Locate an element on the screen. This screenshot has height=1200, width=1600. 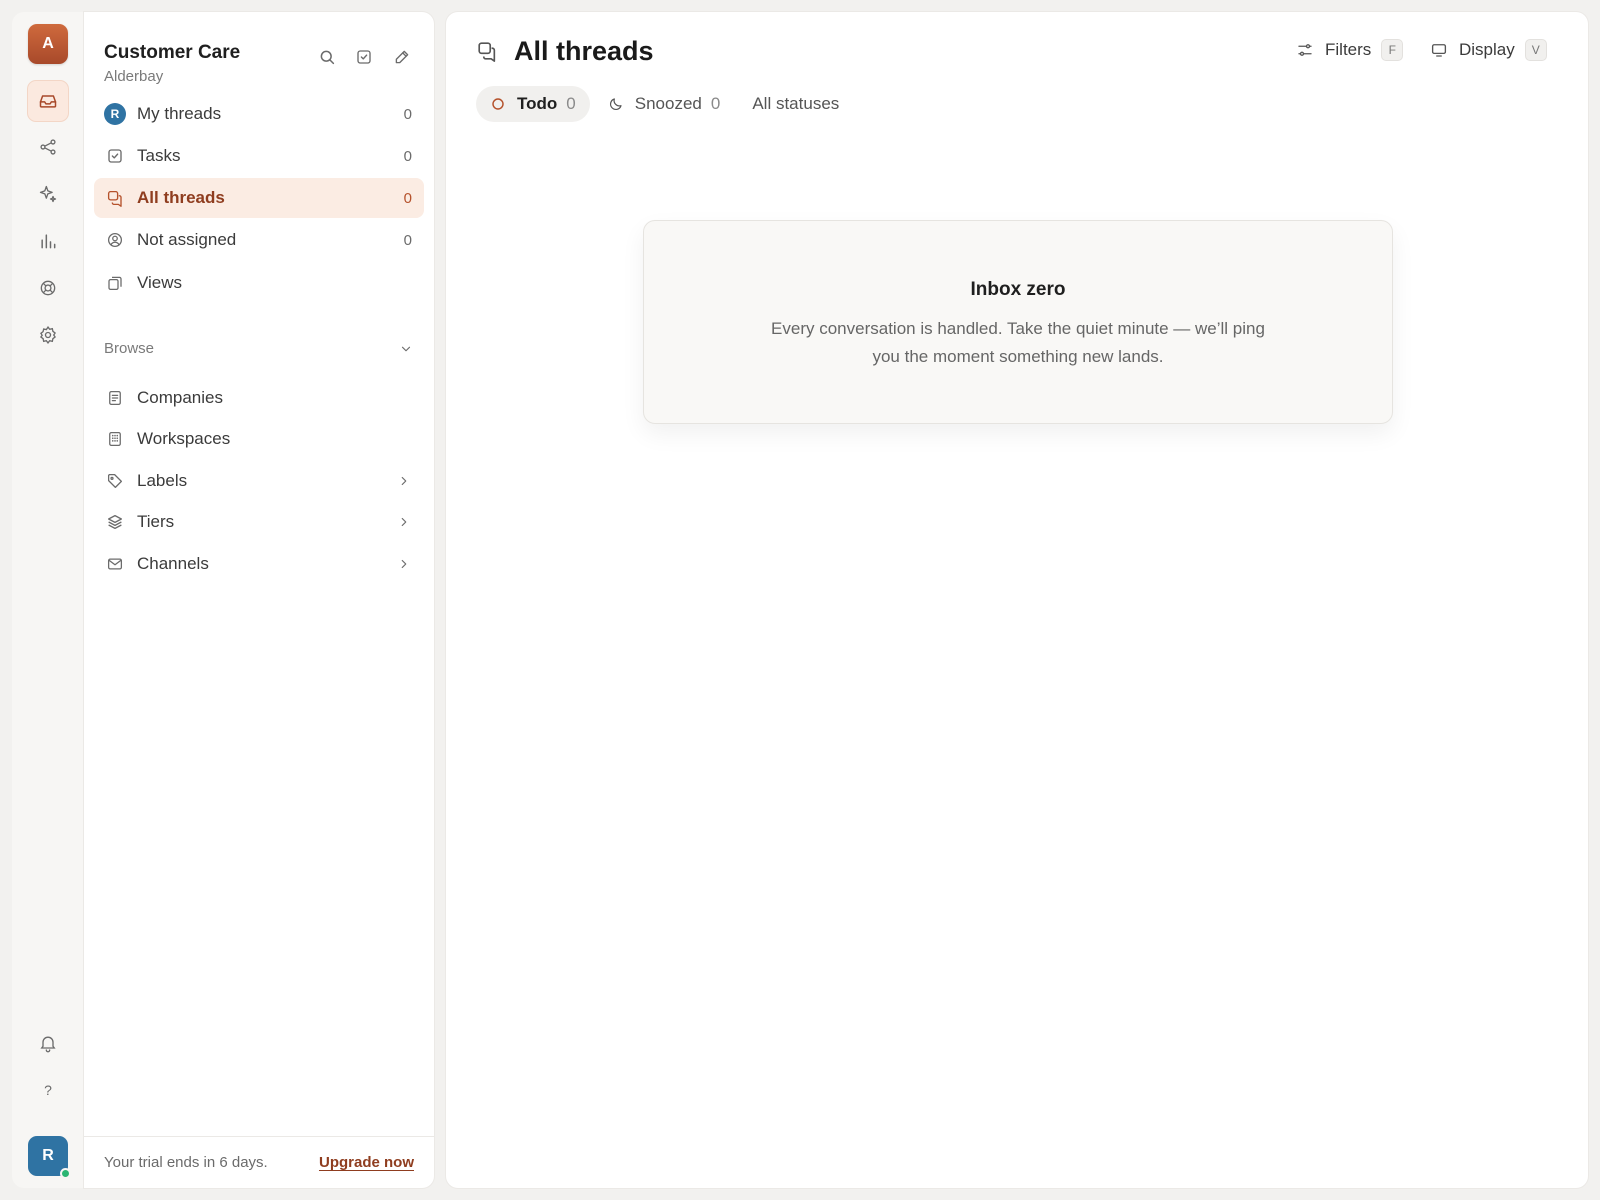
tab-label: All statuses is located at coordinates (796, 103).